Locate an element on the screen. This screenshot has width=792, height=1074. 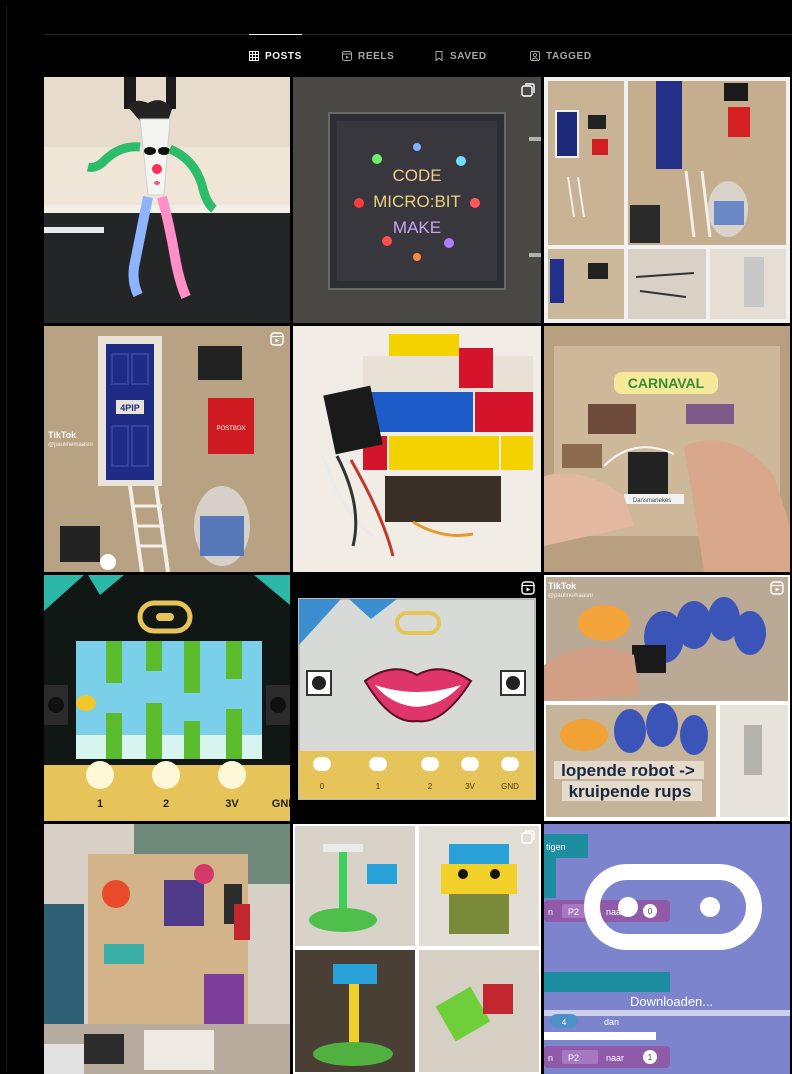
block2-pin: P2 is located at coordinates (573, 1058).